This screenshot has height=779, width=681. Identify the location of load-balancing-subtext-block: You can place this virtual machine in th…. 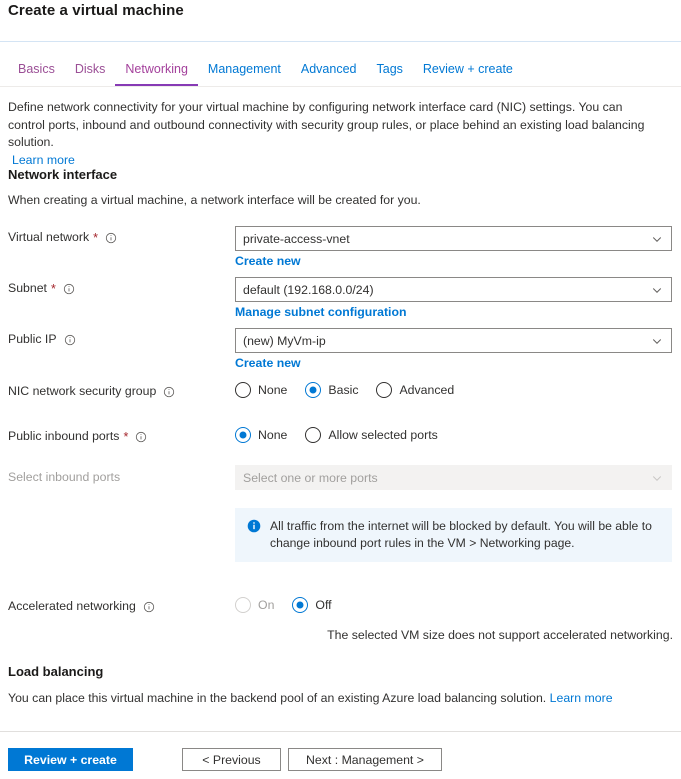
(310, 698).